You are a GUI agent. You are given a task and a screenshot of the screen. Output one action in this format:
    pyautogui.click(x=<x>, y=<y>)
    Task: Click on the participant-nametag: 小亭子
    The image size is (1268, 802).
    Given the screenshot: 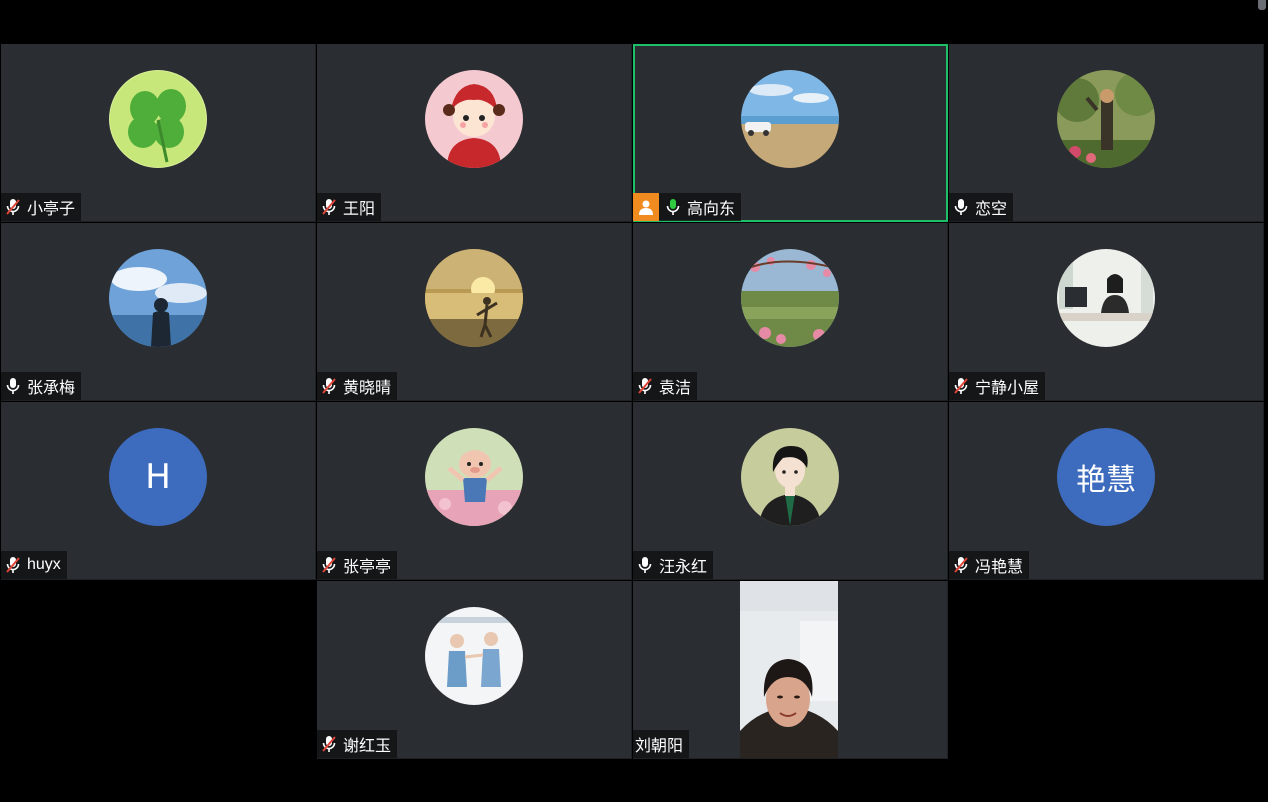 What is the action you would take?
    pyautogui.click(x=41, y=207)
    